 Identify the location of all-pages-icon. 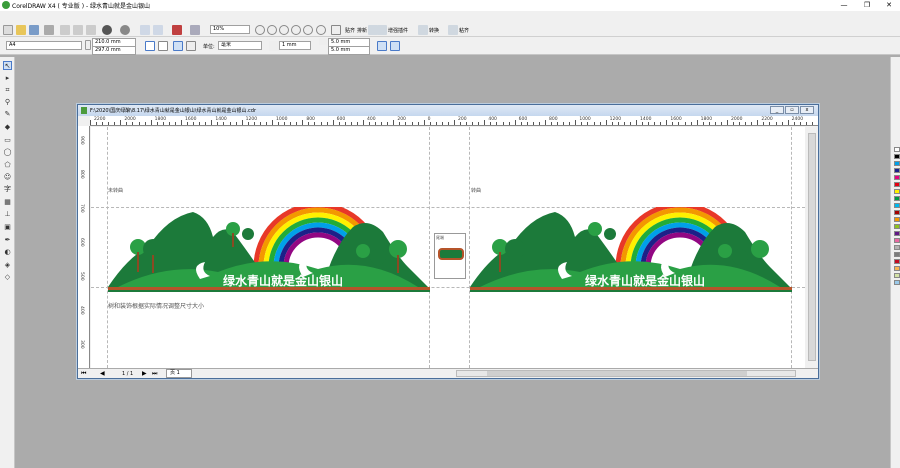
(178, 46).